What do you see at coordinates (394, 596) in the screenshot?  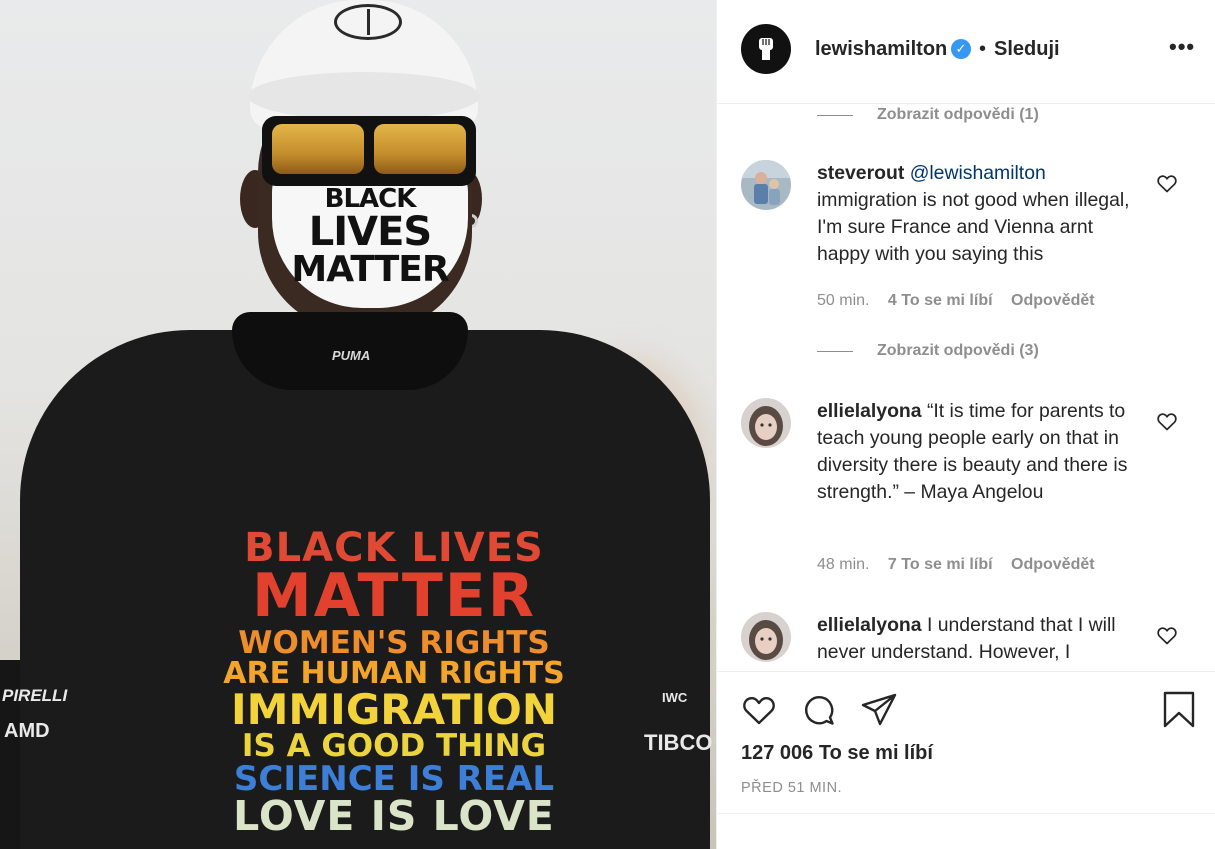 I see `shirt-line: MATTER` at bounding box center [394, 596].